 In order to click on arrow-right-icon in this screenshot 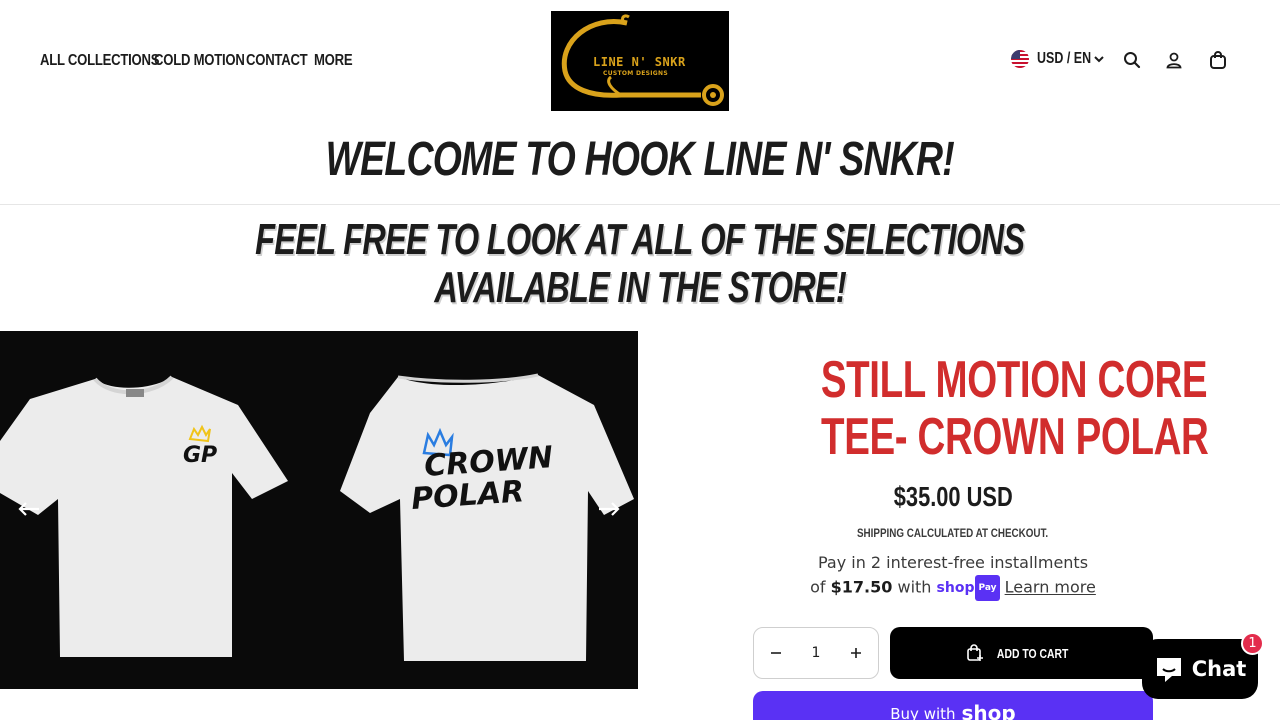, I will do `click(609, 509)`.